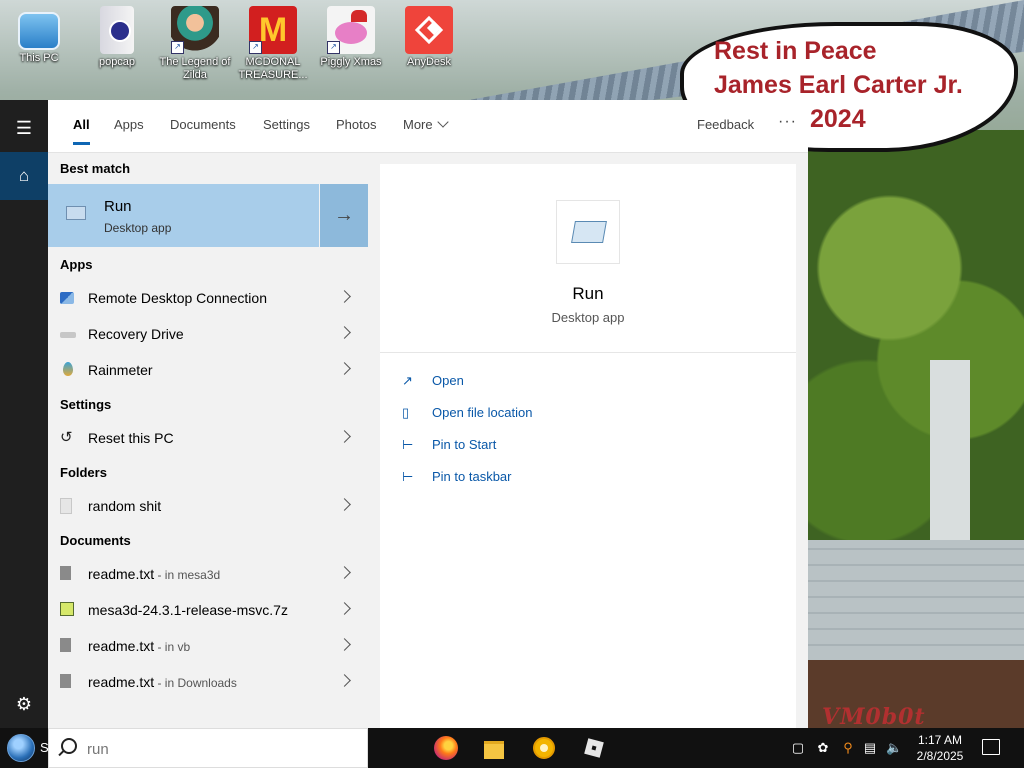  Describe the element at coordinates (589, 232) in the screenshot. I see `run-window-icon` at that location.